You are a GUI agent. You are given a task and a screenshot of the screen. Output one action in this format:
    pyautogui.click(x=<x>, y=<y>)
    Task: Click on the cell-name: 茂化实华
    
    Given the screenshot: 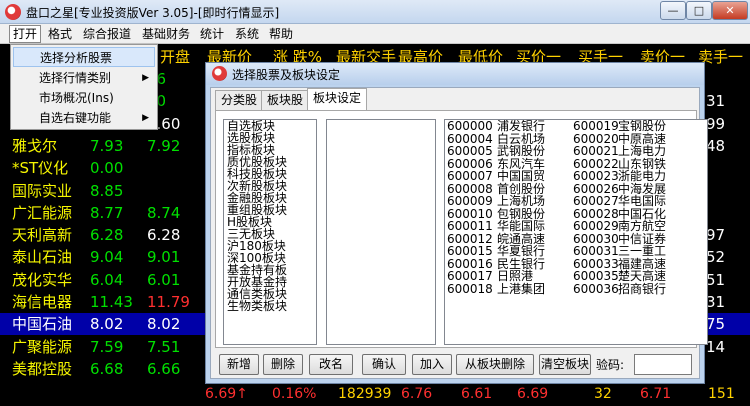 What is the action you would take?
    pyautogui.click(x=42, y=279)
    